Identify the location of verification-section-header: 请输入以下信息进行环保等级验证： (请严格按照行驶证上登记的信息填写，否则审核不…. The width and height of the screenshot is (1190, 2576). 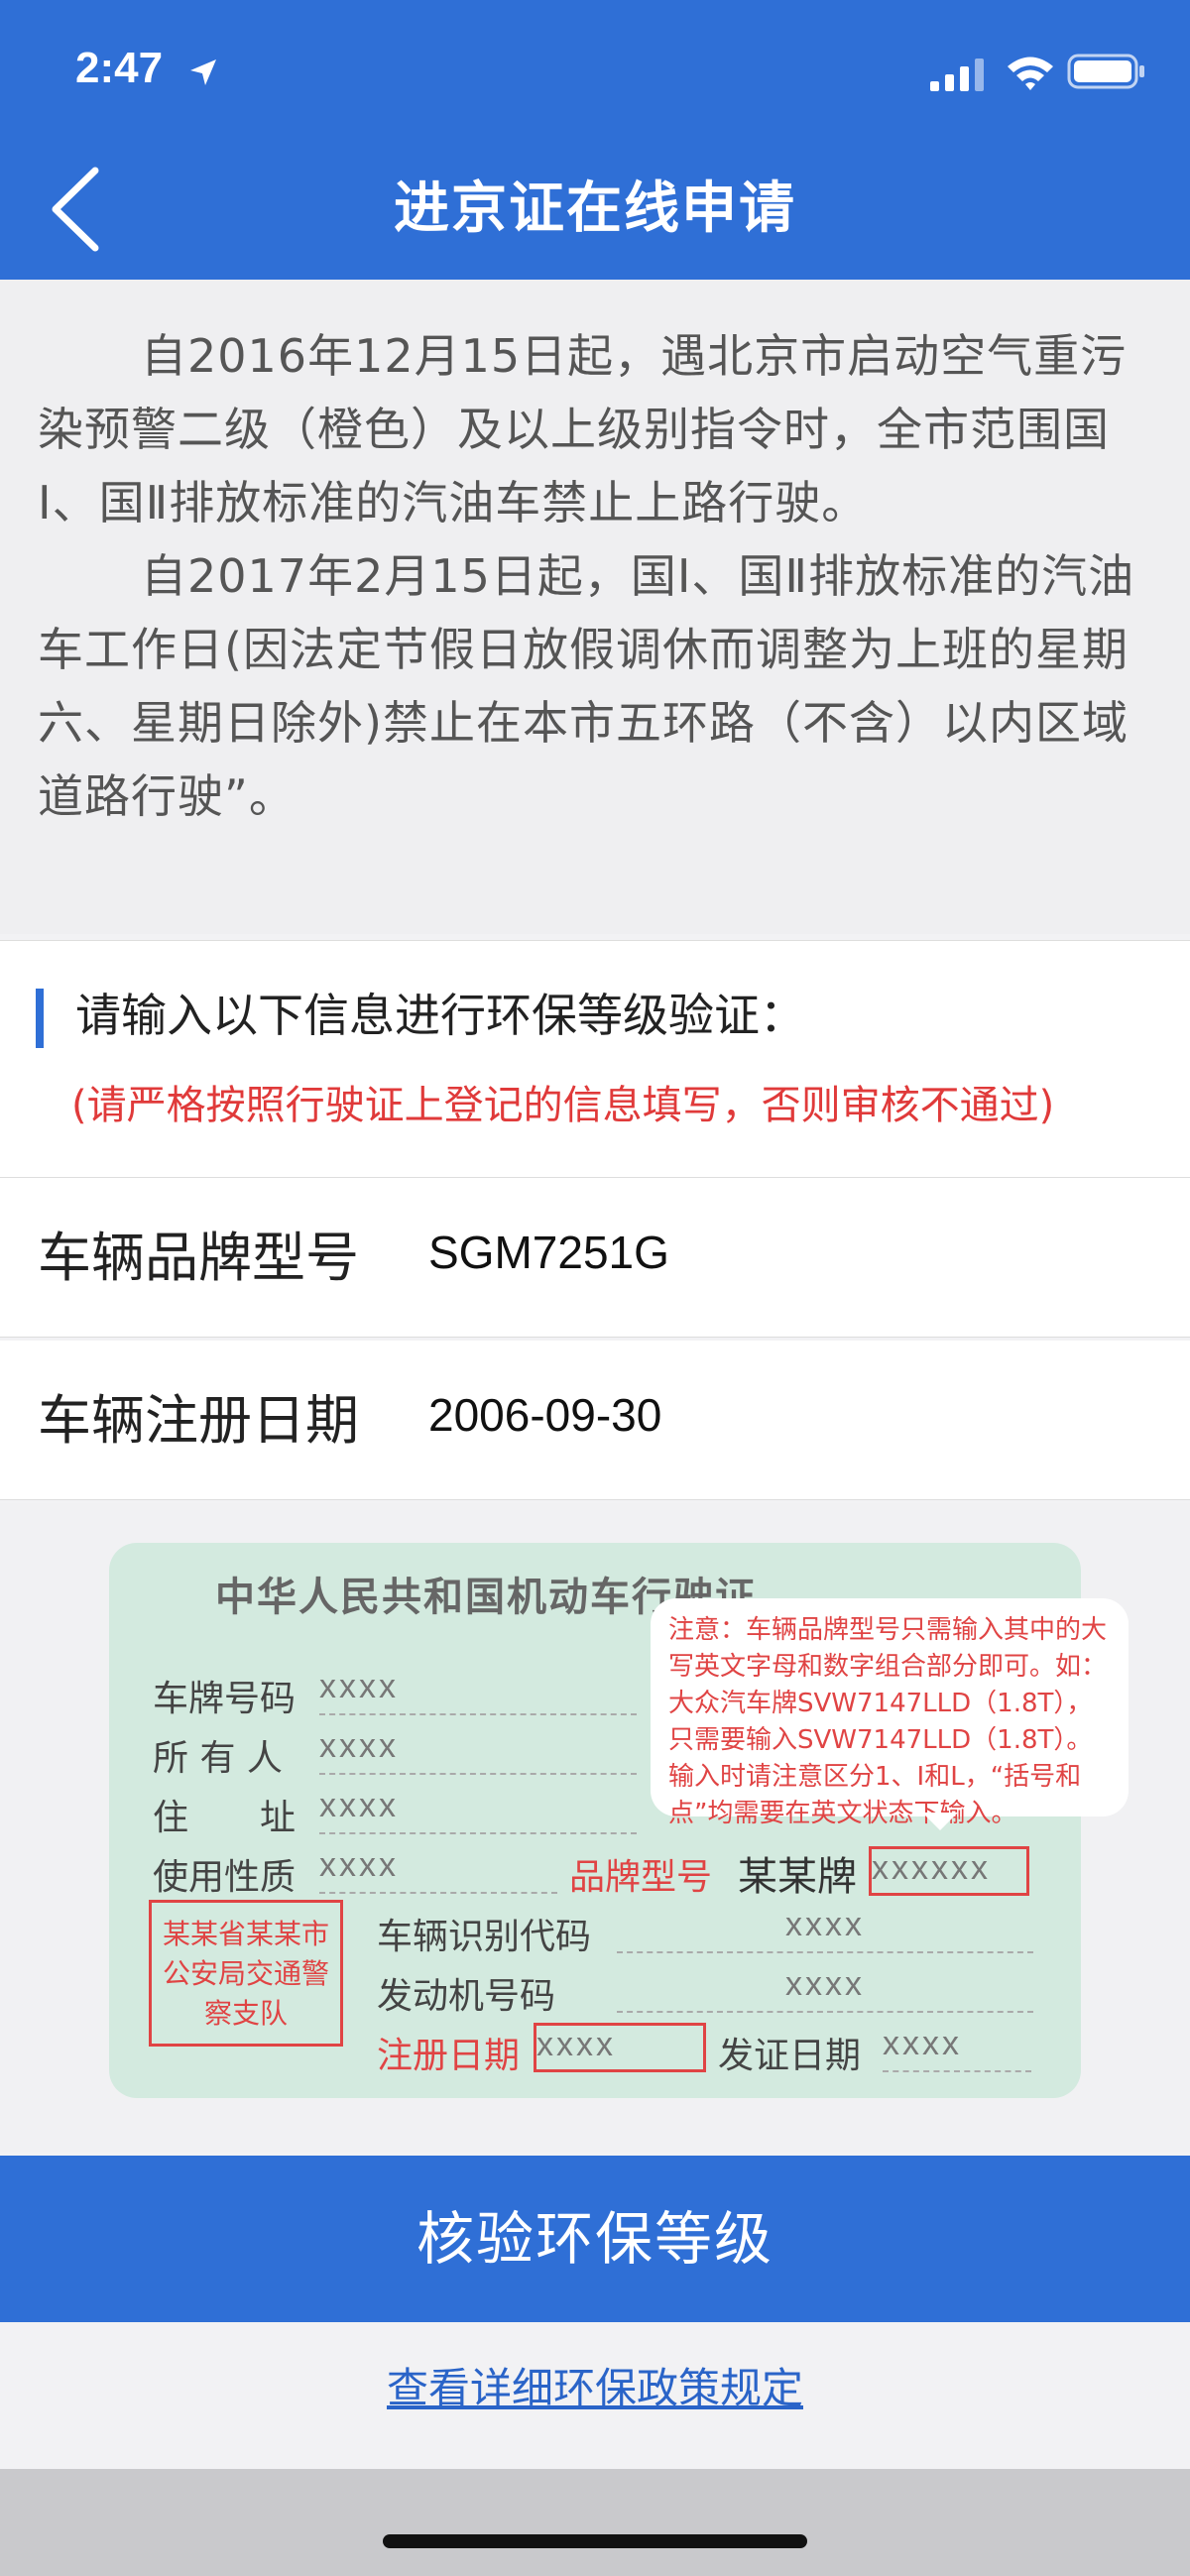
(595, 1059).